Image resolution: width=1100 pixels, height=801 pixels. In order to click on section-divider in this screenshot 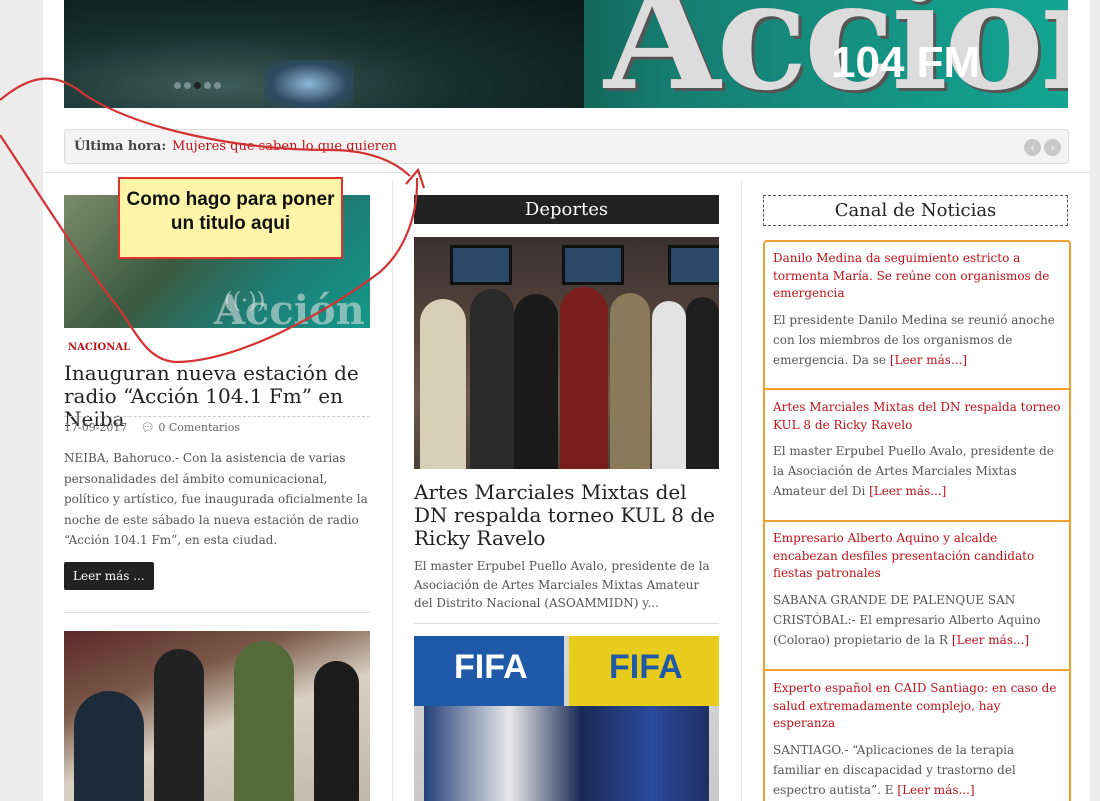, I will do `click(566, 172)`.